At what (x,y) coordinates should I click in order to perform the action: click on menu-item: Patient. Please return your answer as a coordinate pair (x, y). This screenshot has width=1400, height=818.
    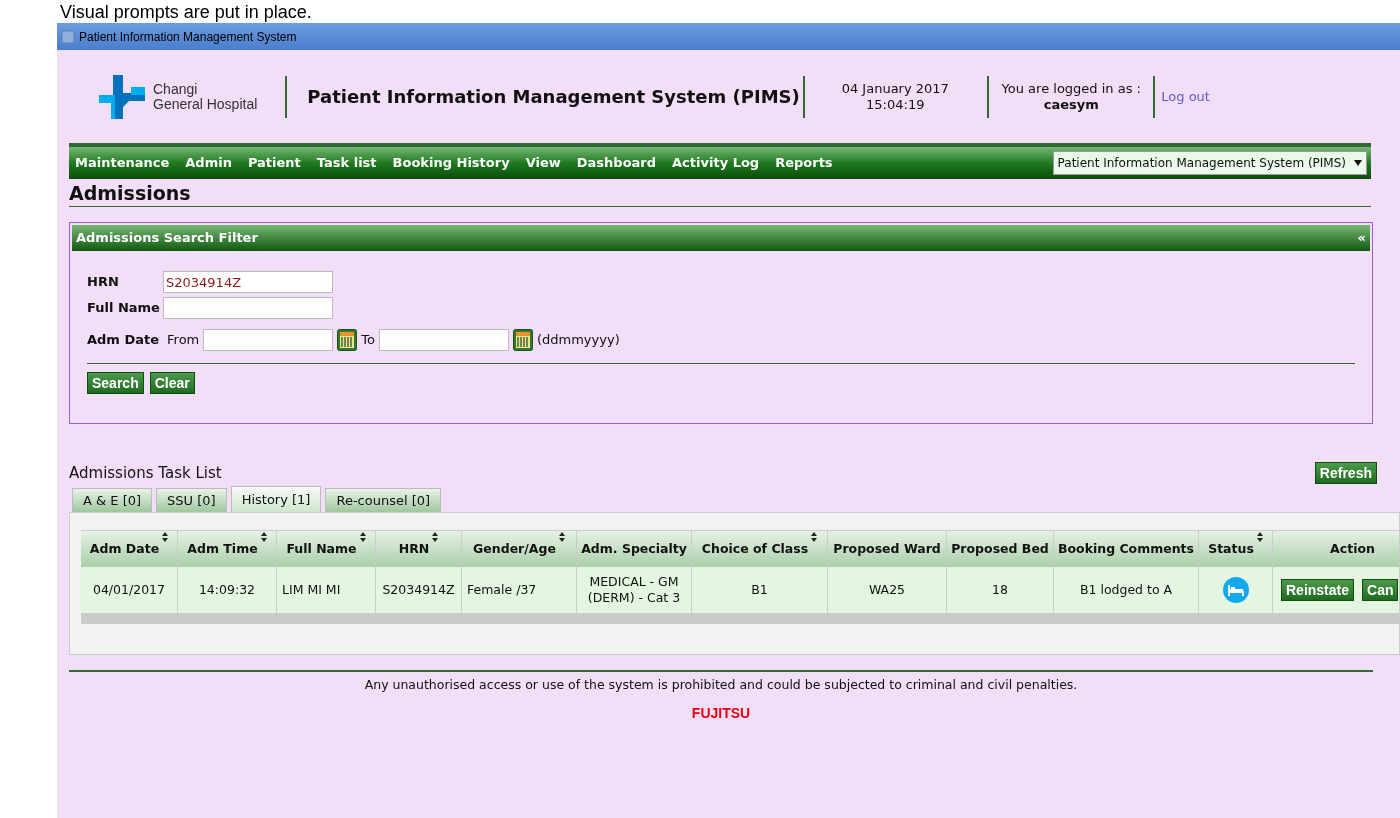
    Looking at the image, I should click on (274, 163).